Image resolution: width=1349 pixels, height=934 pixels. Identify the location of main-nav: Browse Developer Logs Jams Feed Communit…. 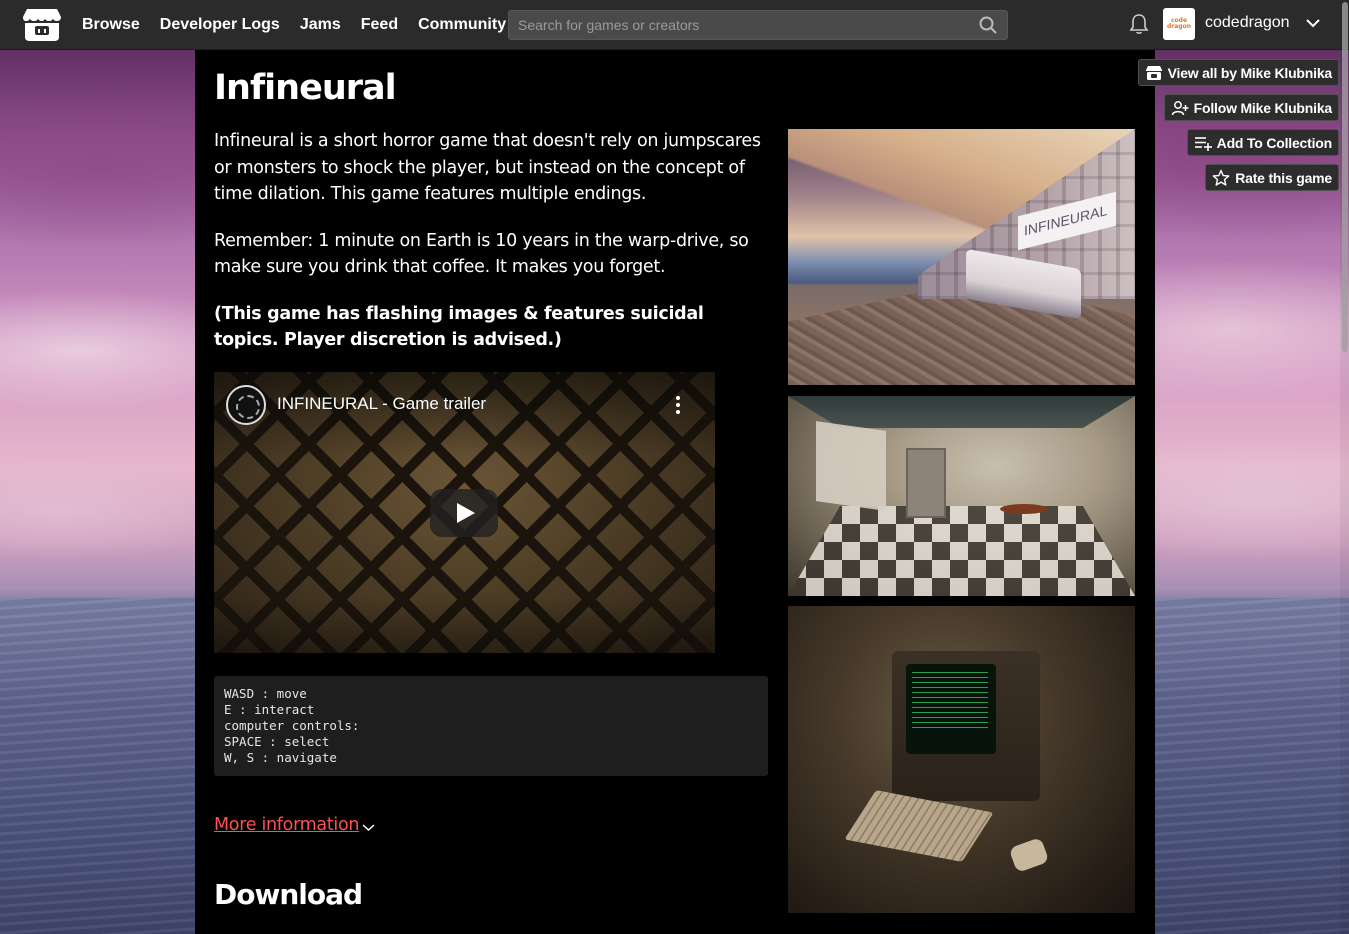
(294, 25).